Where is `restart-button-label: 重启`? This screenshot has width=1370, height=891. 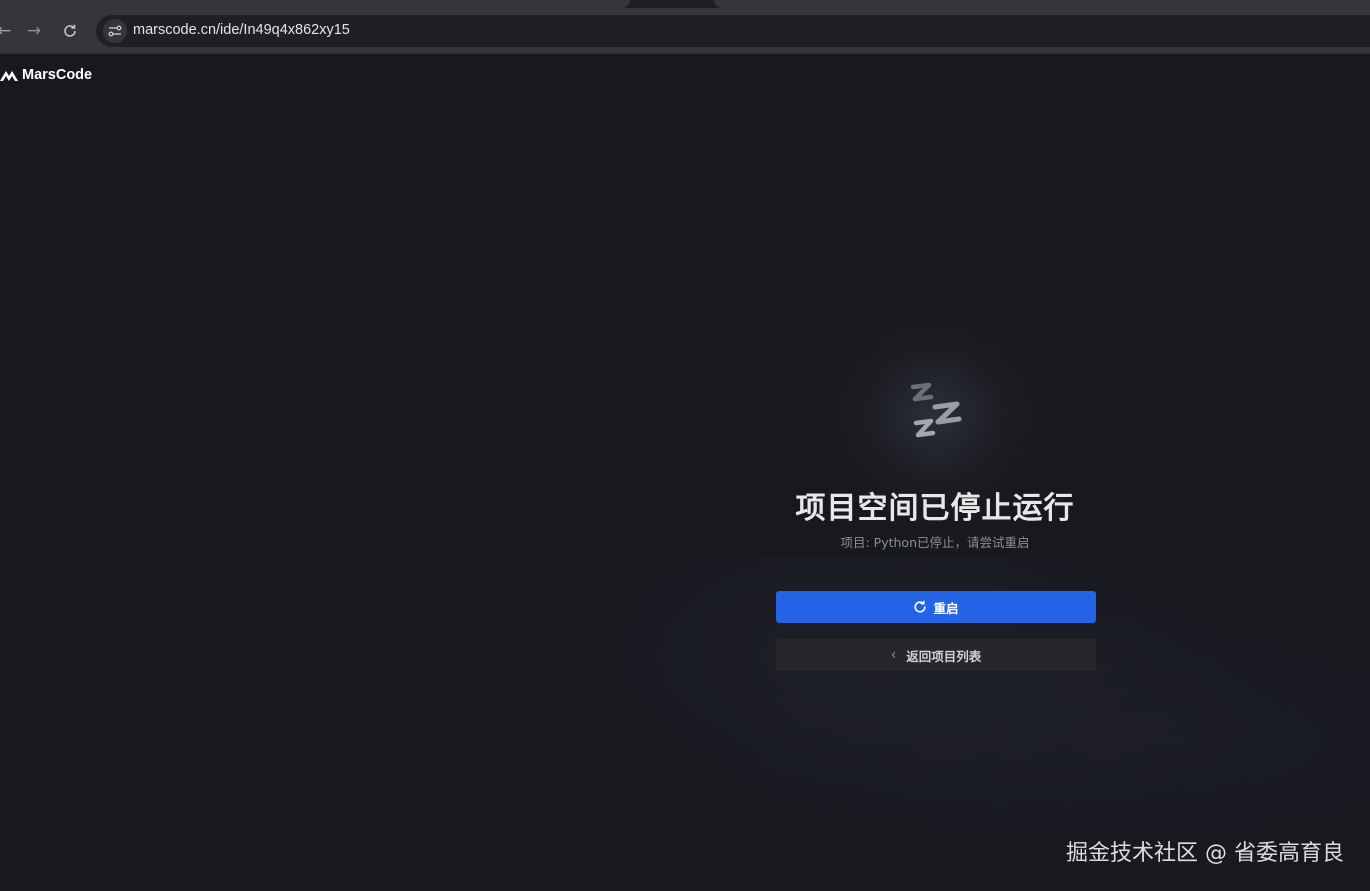 restart-button-label: 重启 is located at coordinates (946, 608).